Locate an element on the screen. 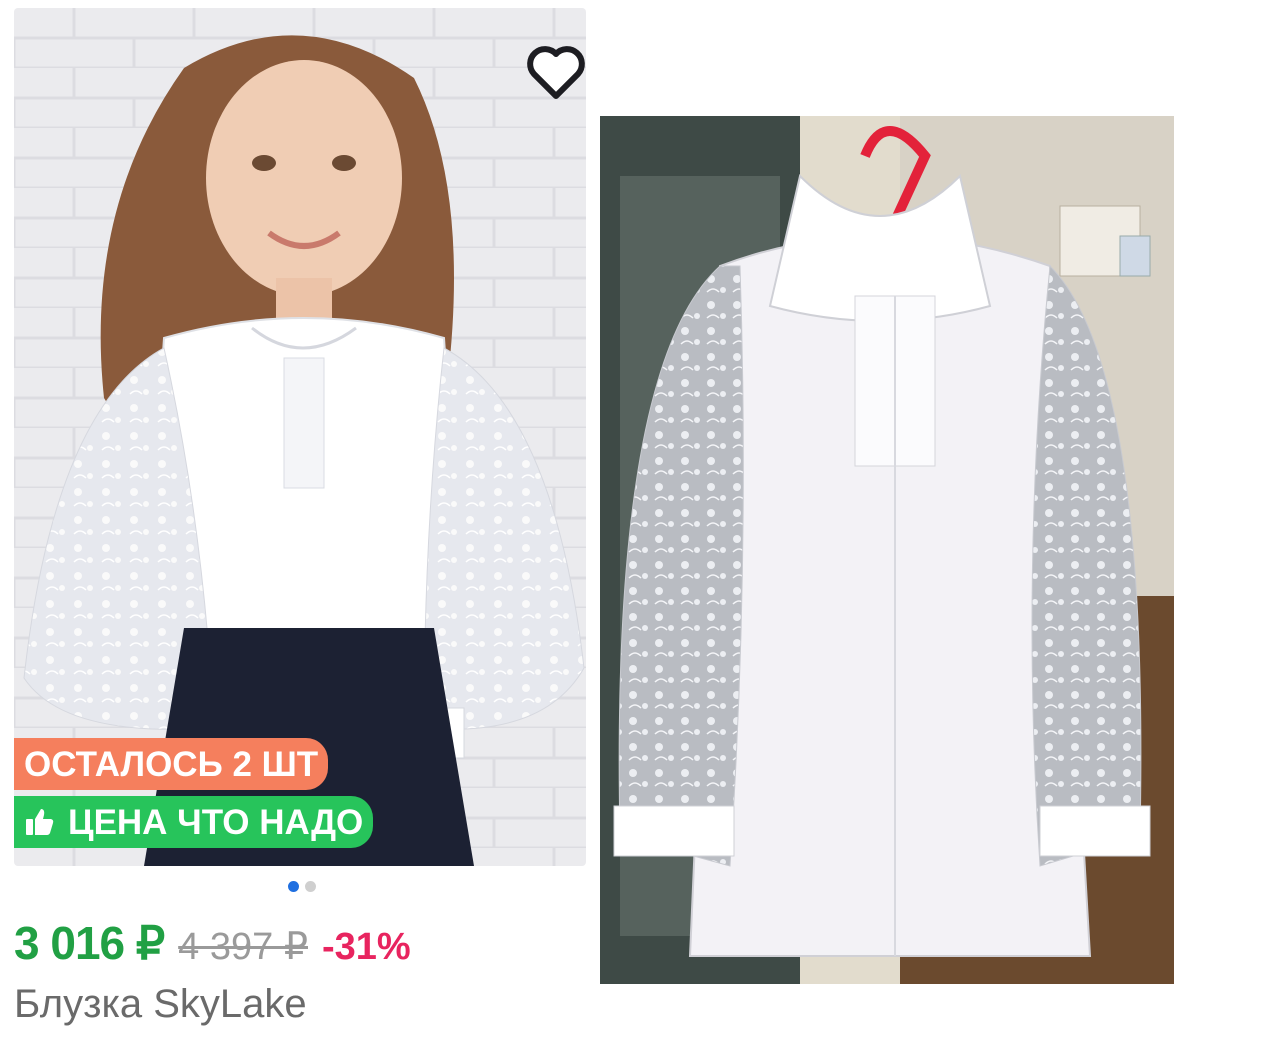  favorite-button is located at coordinates (556, 72).